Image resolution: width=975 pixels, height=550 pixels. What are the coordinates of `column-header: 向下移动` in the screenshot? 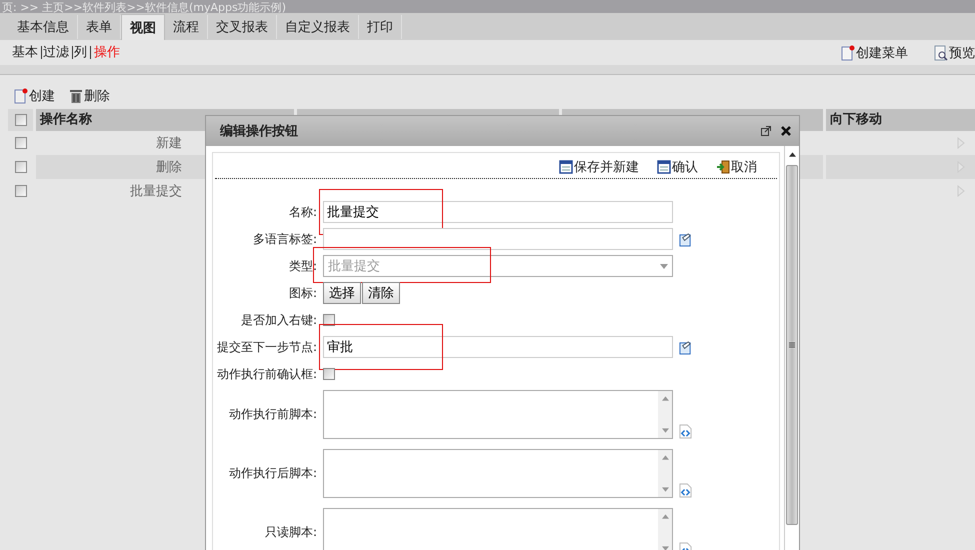 It's located at (900, 120).